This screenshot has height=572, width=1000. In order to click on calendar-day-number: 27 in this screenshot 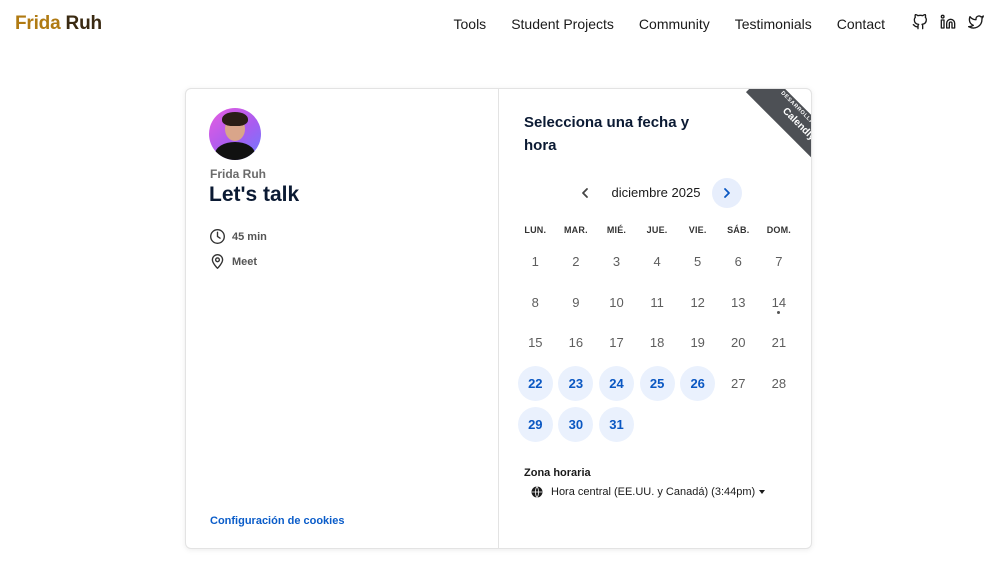, I will do `click(738, 384)`.